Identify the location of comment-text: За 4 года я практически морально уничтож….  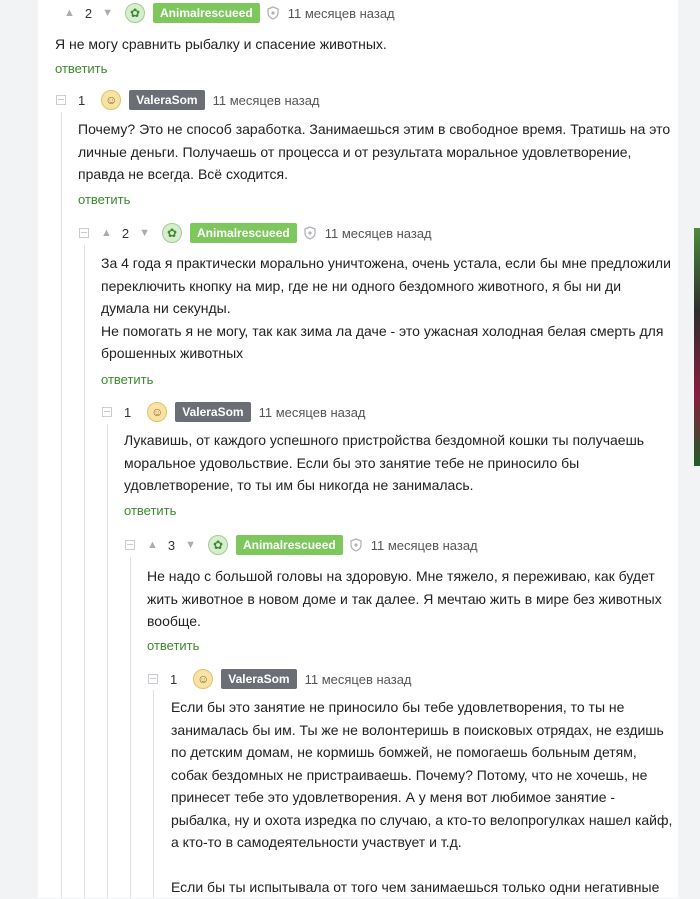
(386, 308).